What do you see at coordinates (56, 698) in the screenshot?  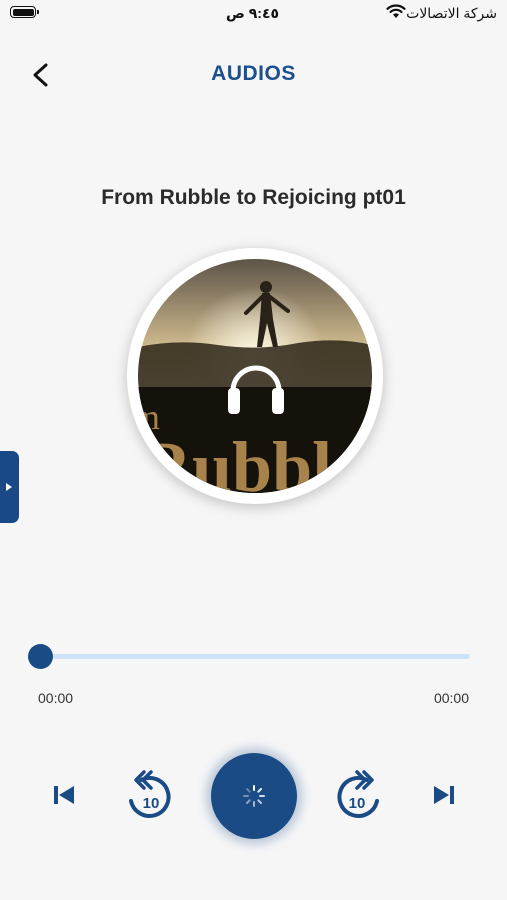 I see `elapsed-time: 00:00` at bounding box center [56, 698].